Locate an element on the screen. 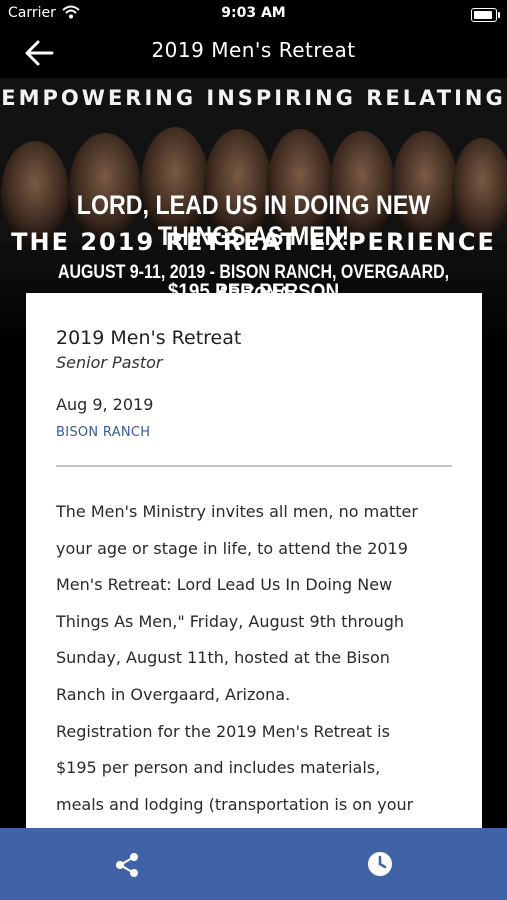 Image resolution: width=507 pixels, height=900 pixels. share-icon is located at coordinates (127, 865).